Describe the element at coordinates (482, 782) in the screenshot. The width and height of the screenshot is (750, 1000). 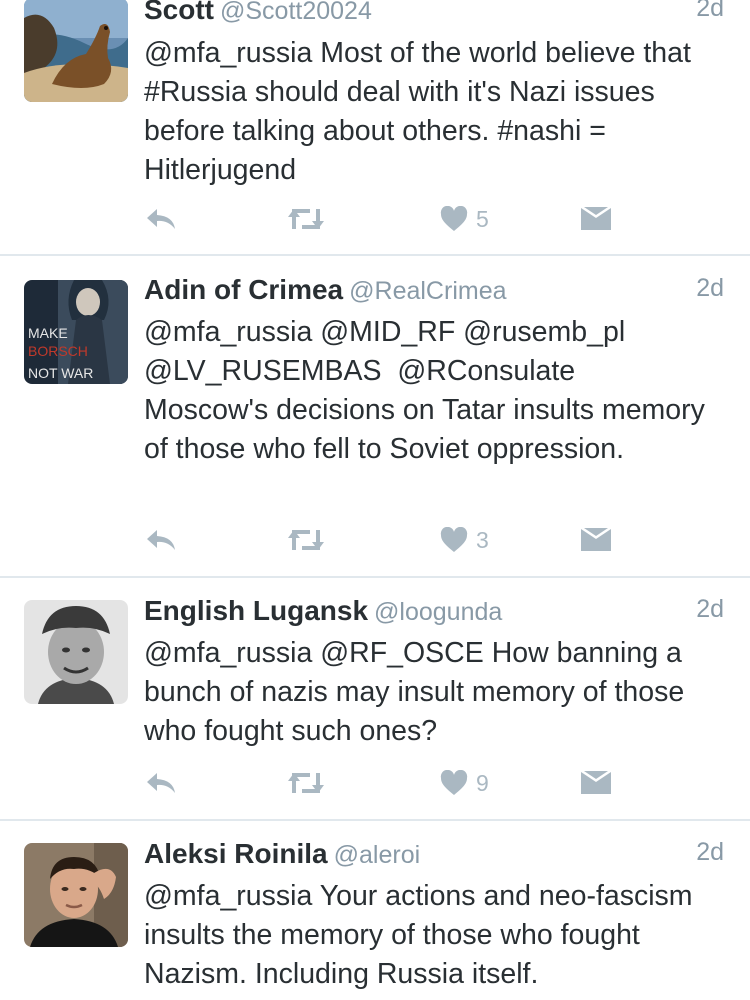
I see `like-count: 9` at that location.